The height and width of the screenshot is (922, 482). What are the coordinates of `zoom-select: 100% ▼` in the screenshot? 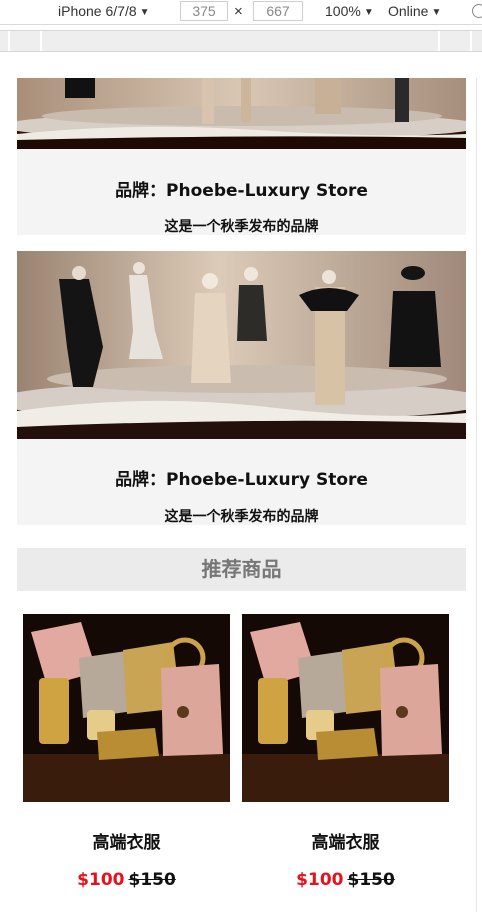 It's located at (349, 11).